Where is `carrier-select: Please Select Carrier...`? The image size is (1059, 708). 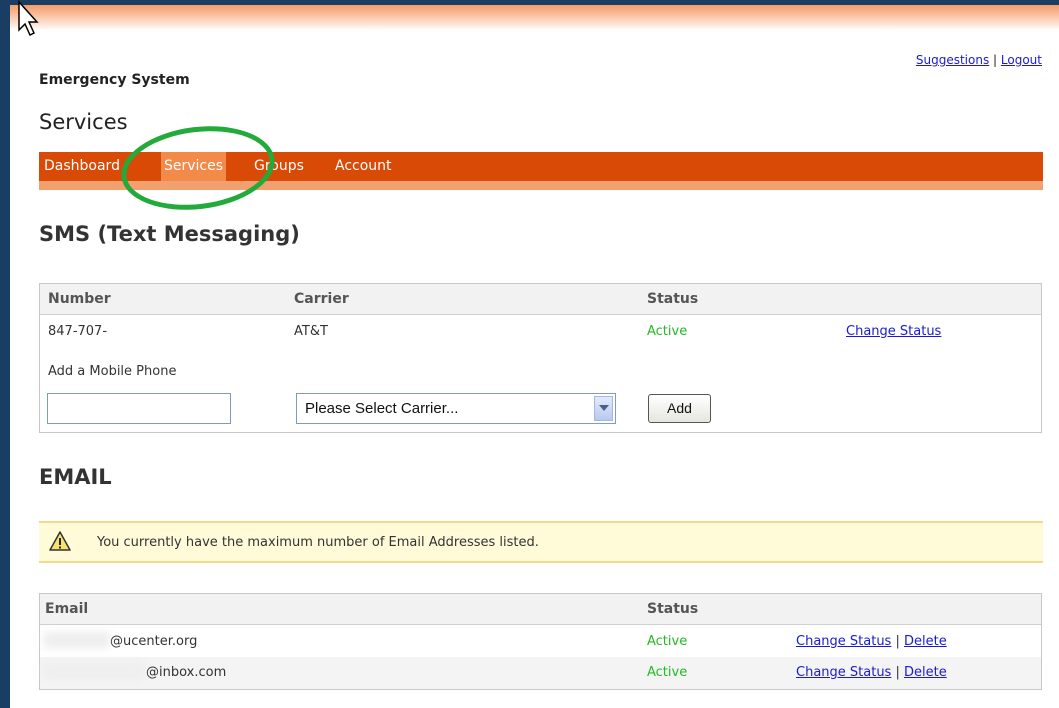
carrier-select: Please Select Carrier... is located at coordinates (456, 408).